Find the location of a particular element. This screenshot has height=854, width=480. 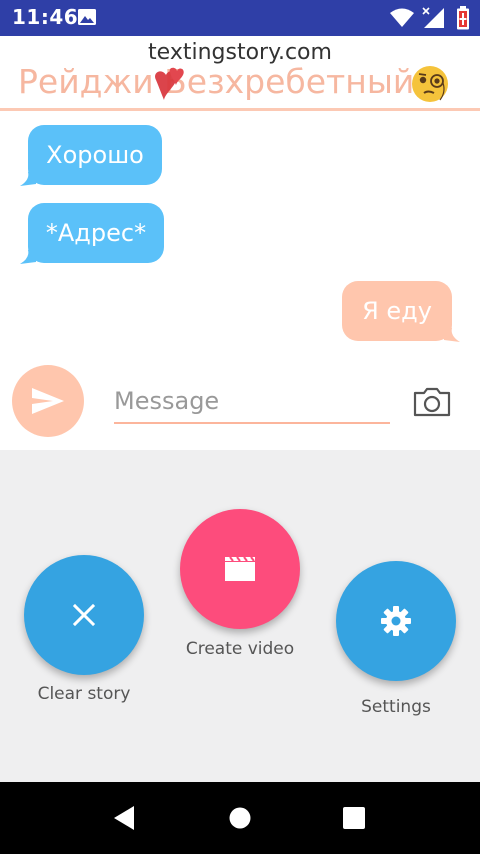

home-icon is located at coordinates (240, 818).